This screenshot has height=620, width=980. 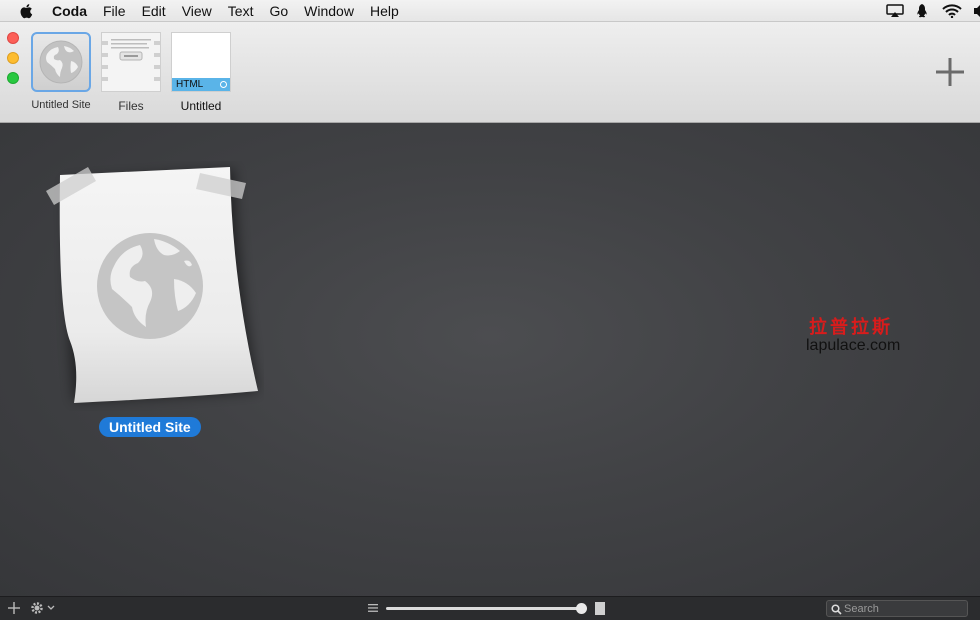 I want to click on document-icon, so click(x=201, y=55).